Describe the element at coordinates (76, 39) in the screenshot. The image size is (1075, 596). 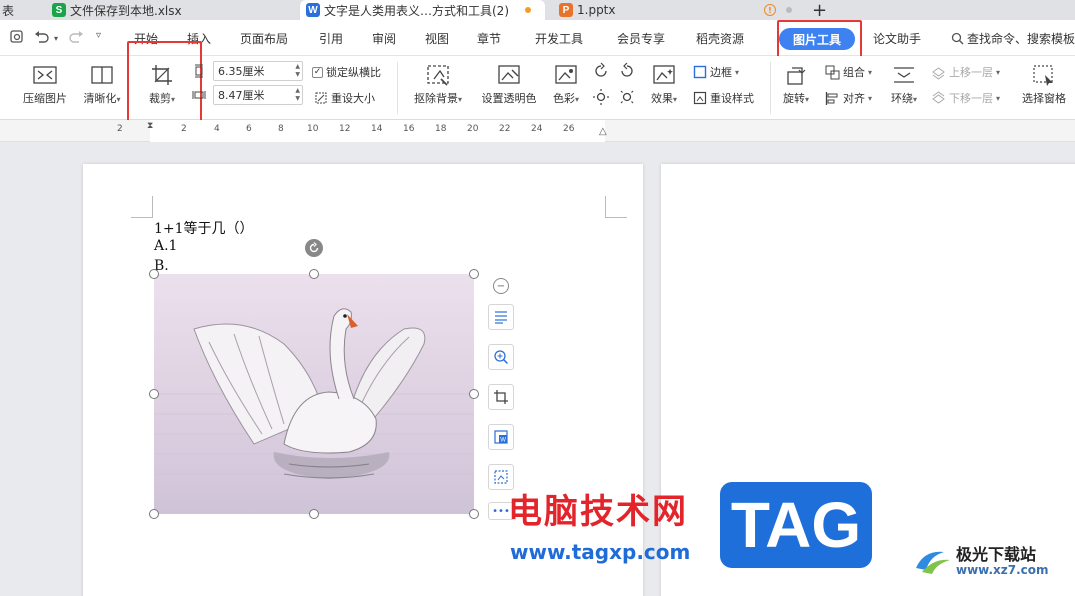
I see `redo-icon` at that location.